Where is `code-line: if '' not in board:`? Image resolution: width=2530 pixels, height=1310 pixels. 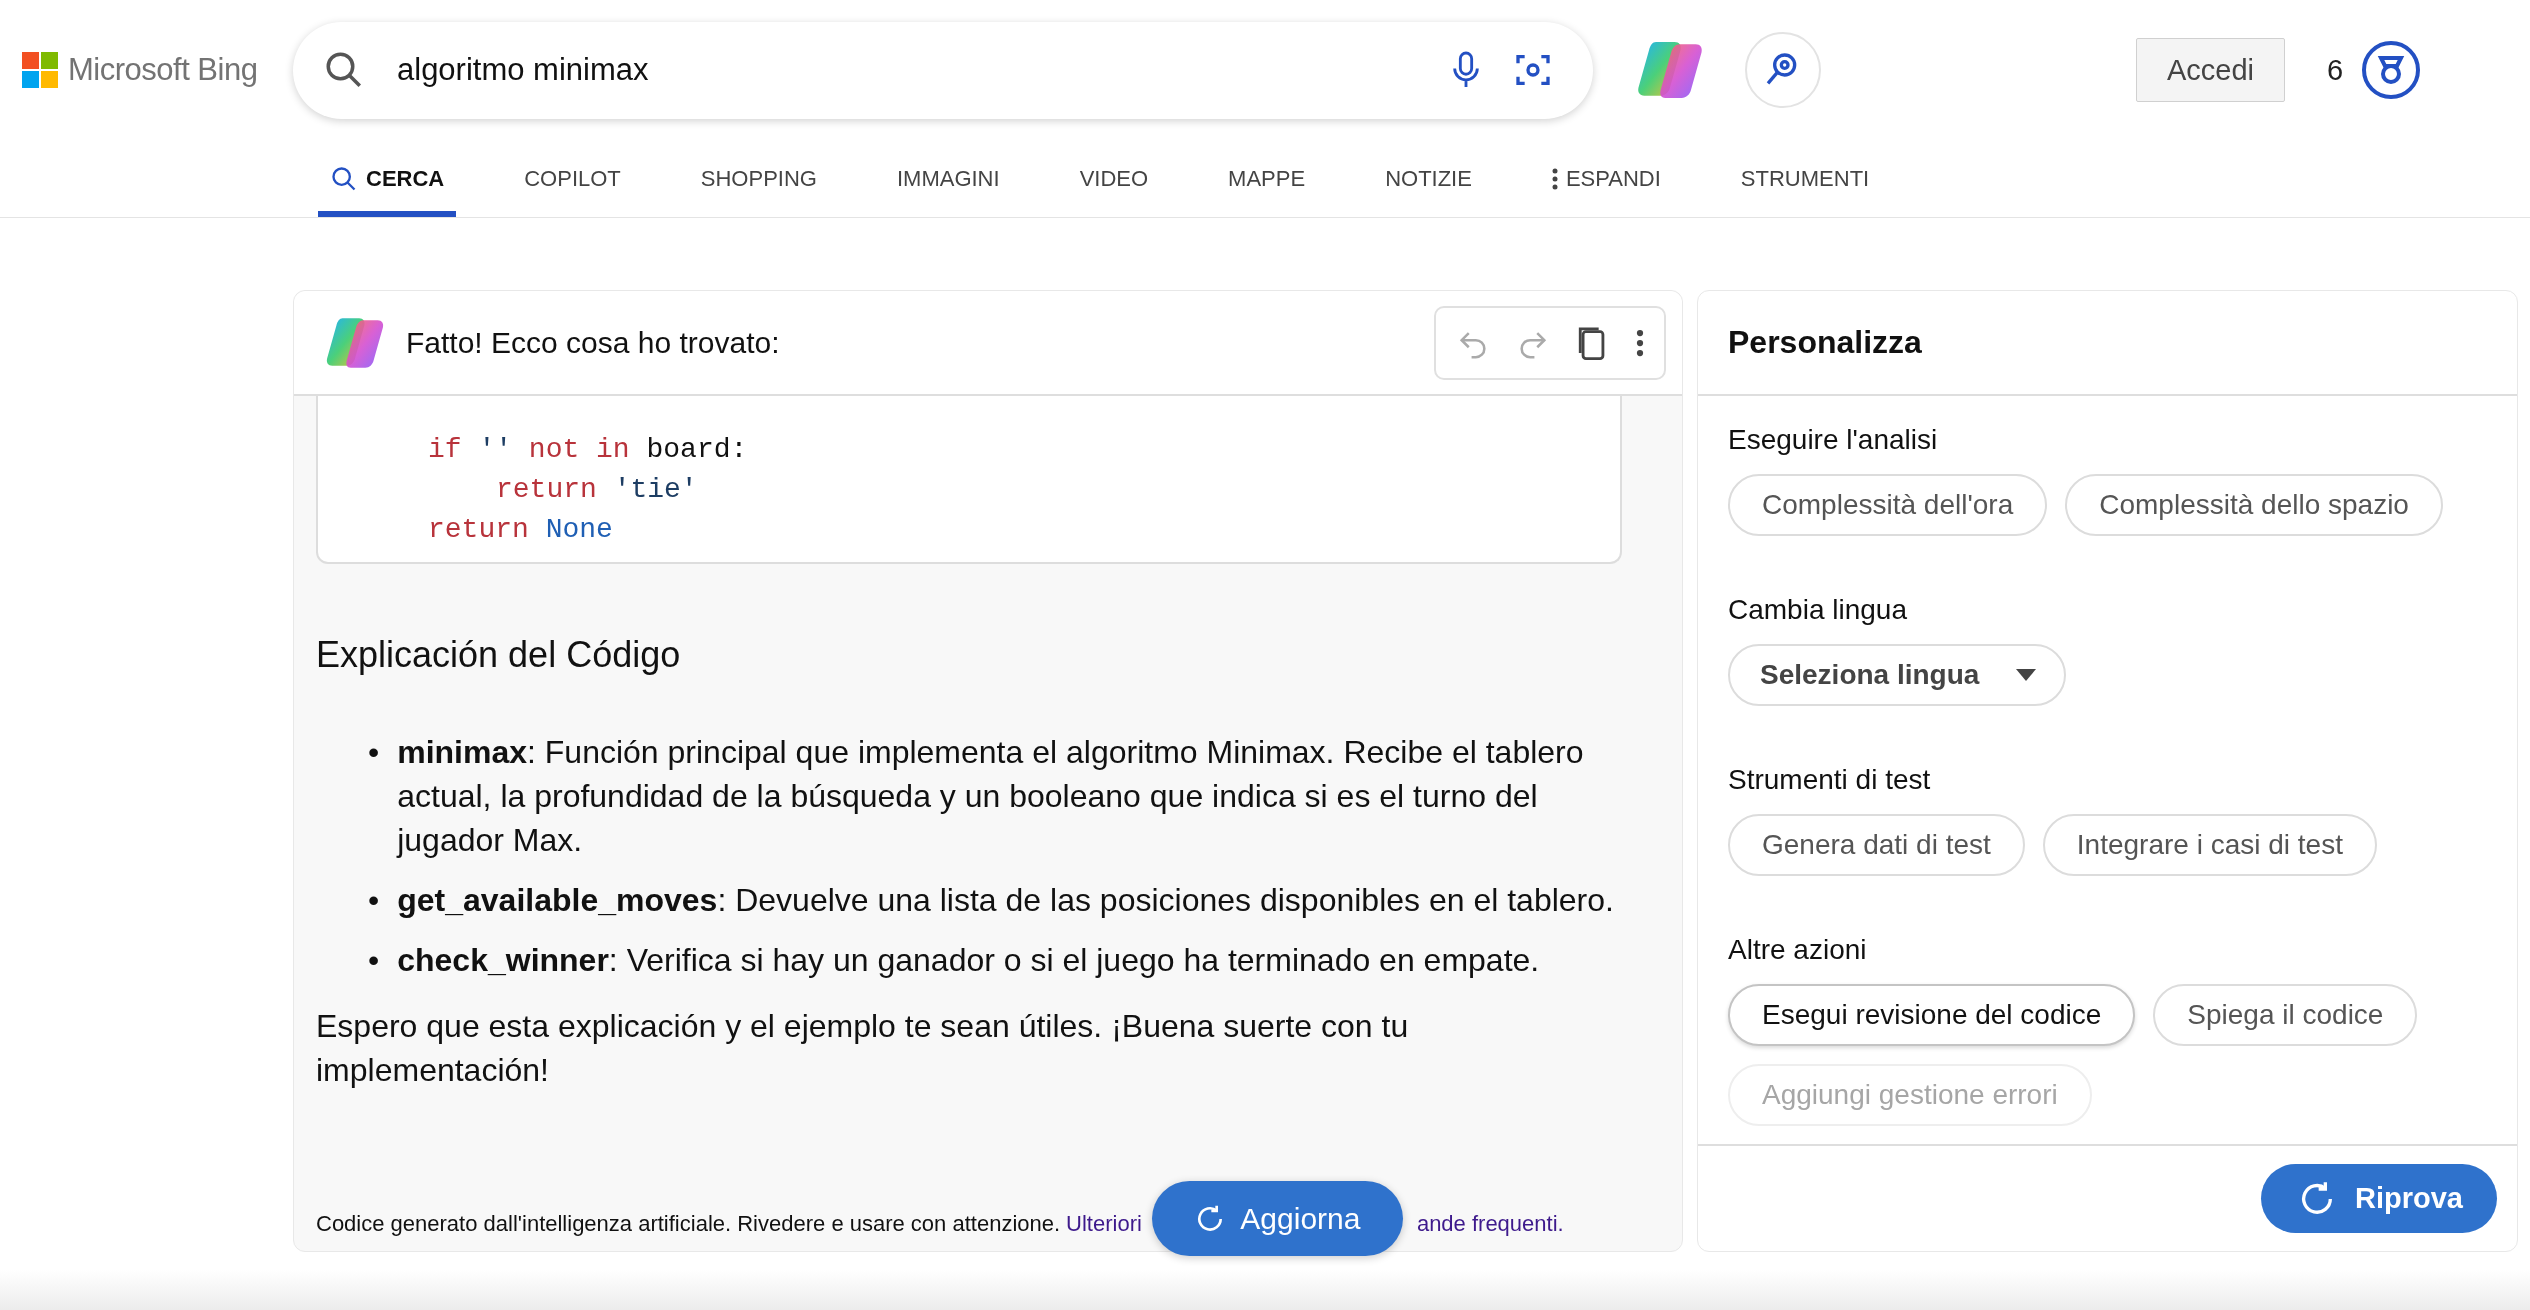 code-line: if '' not in board: is located at coordinates (588, 450).